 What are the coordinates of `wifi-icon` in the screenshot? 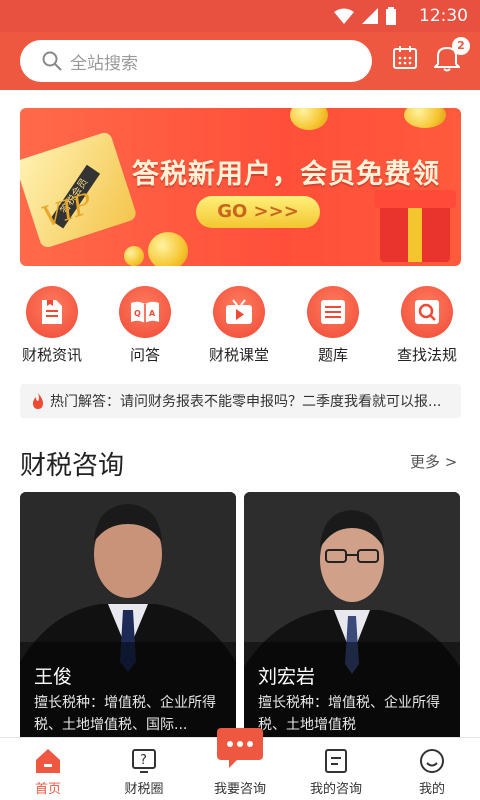 It's located at (344, 16).